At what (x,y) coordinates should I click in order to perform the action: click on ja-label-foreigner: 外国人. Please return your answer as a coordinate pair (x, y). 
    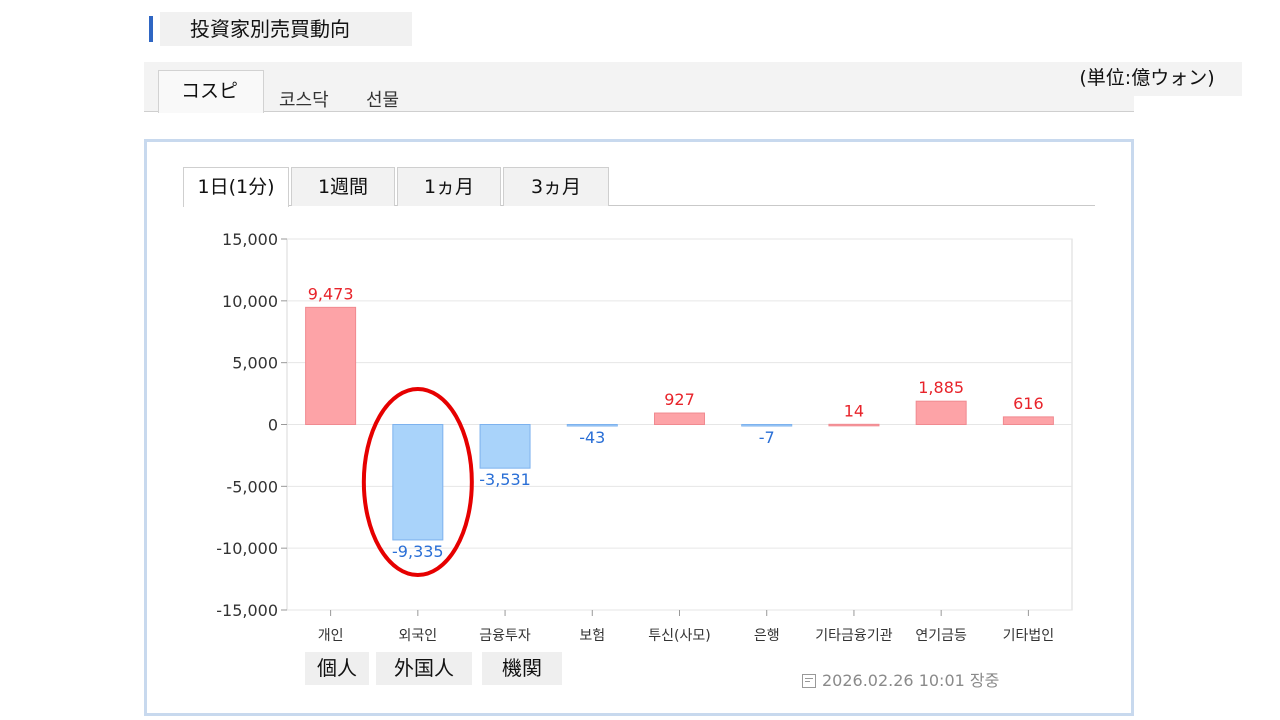
    Looking at the image, I should click on (424, 668).